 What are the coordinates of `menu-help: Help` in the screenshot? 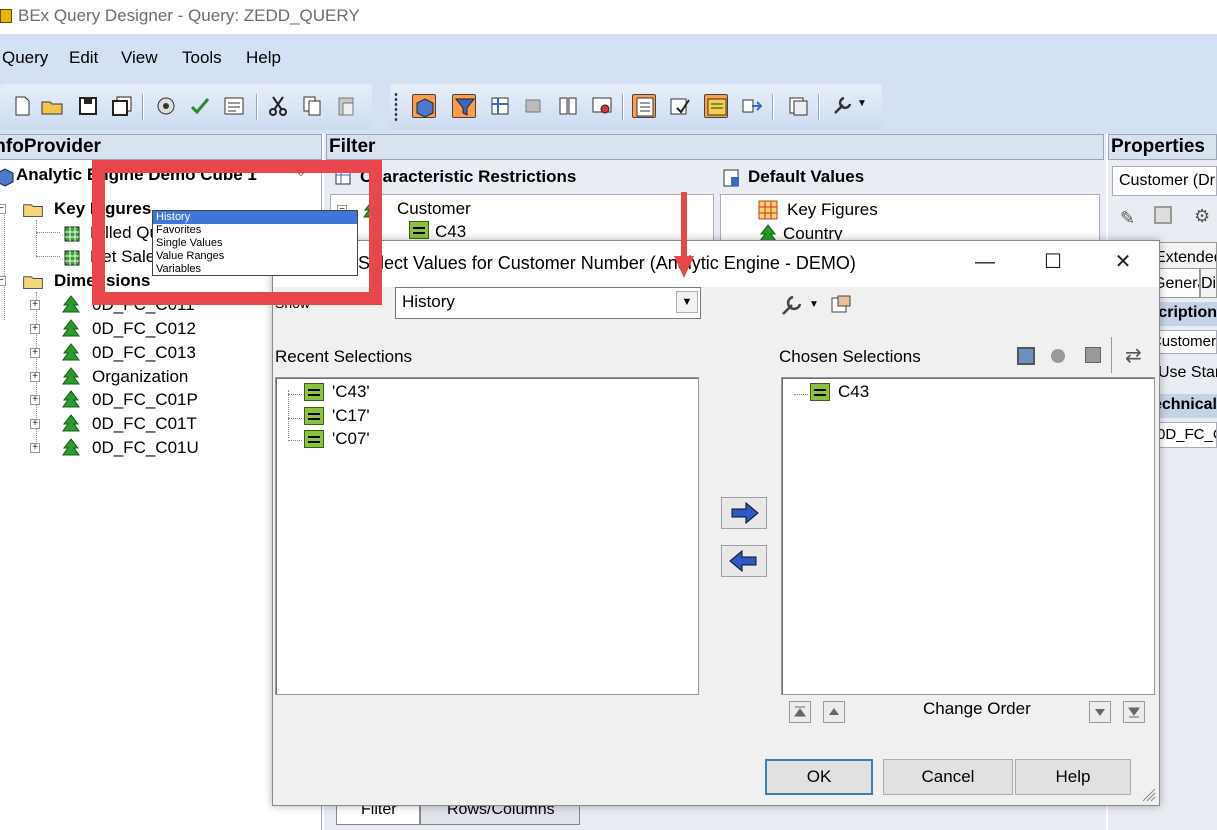 It's located at (263, 58).